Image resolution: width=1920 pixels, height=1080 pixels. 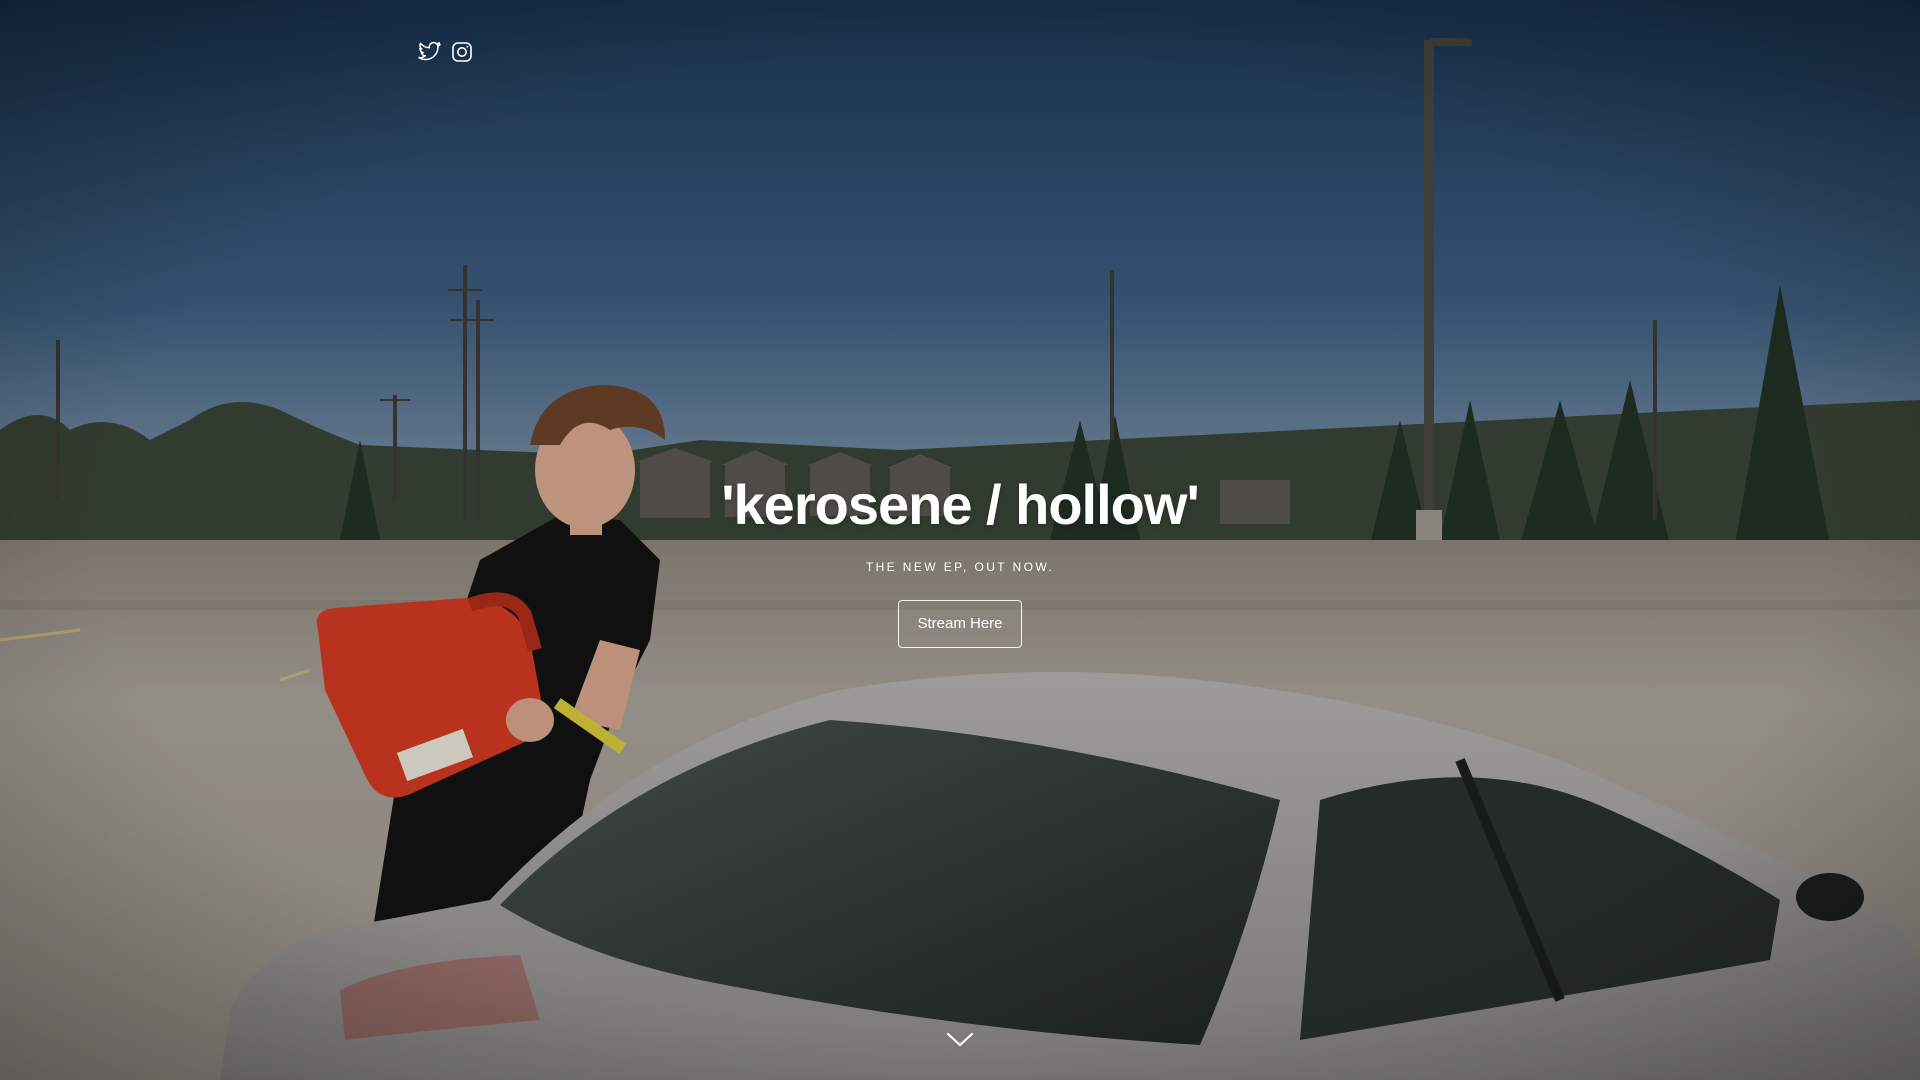 I want to click on scroll-down-button, so click(x=960, y=1040).